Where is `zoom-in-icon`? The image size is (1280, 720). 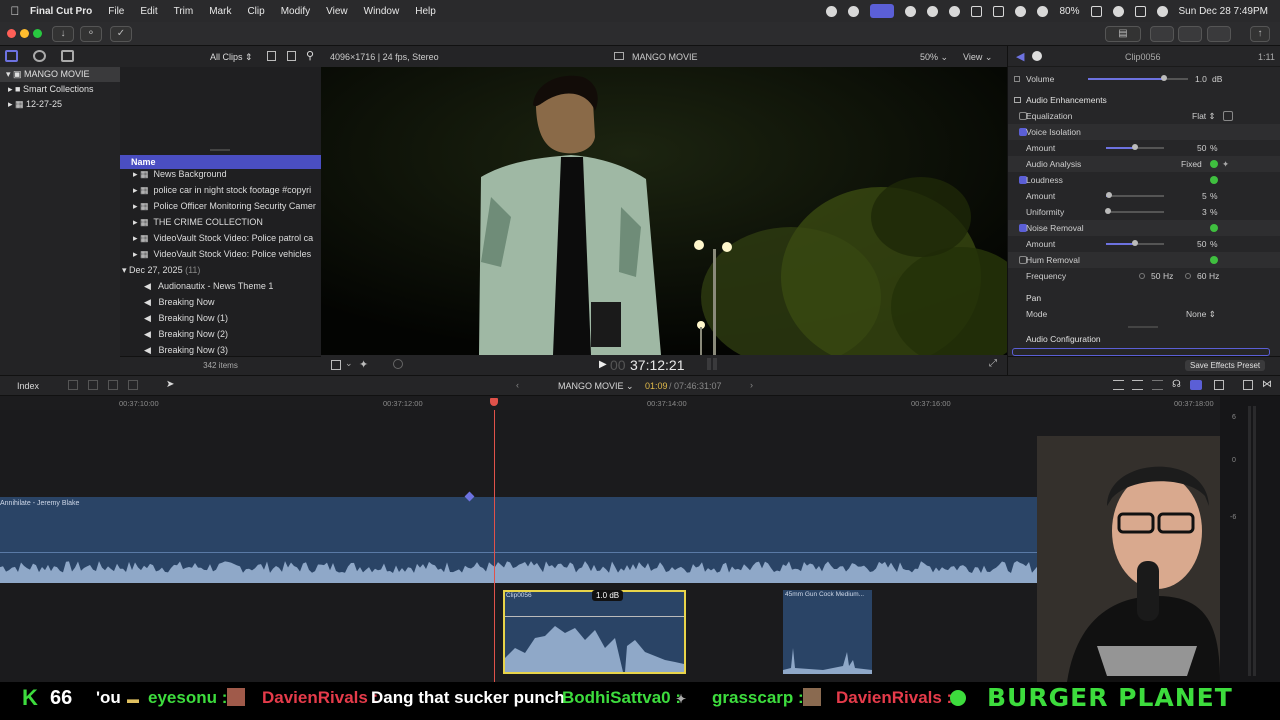
zoom-in-icon is located at coordinates (1137, 385).